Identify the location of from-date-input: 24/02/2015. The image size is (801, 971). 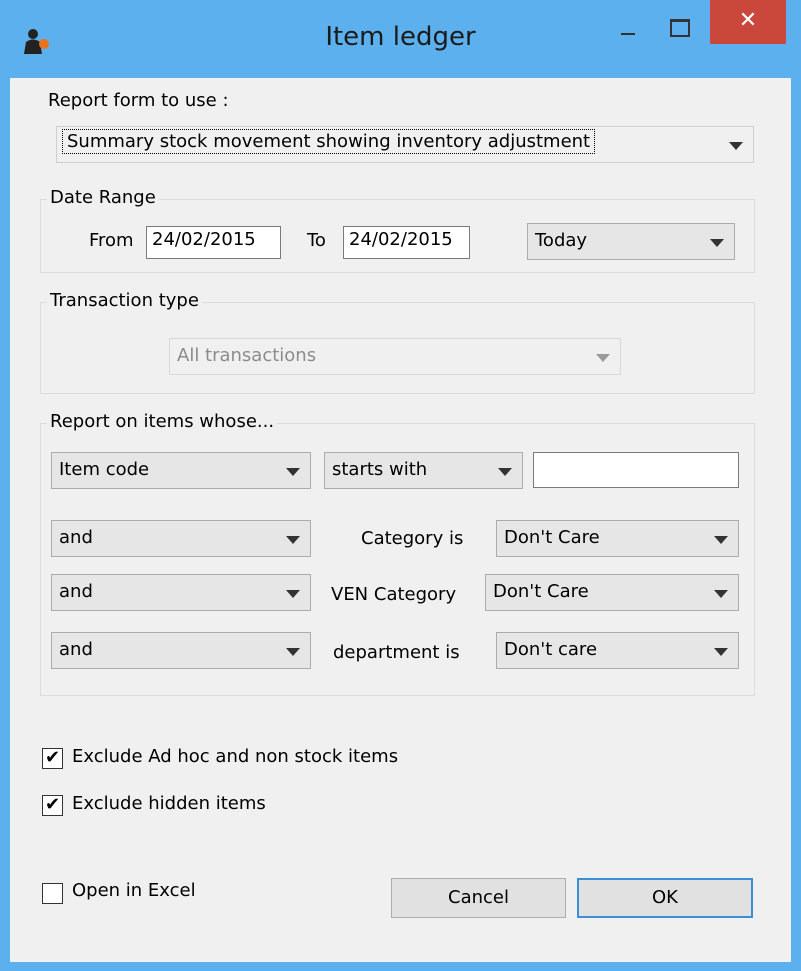
(213, 242).